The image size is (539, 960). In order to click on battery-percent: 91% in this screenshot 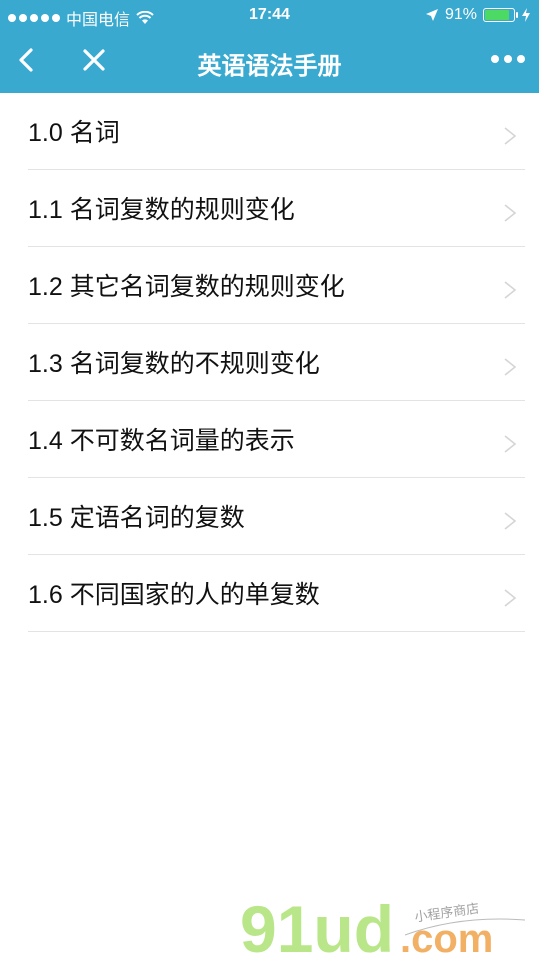, I will do `click(460, 14)`.